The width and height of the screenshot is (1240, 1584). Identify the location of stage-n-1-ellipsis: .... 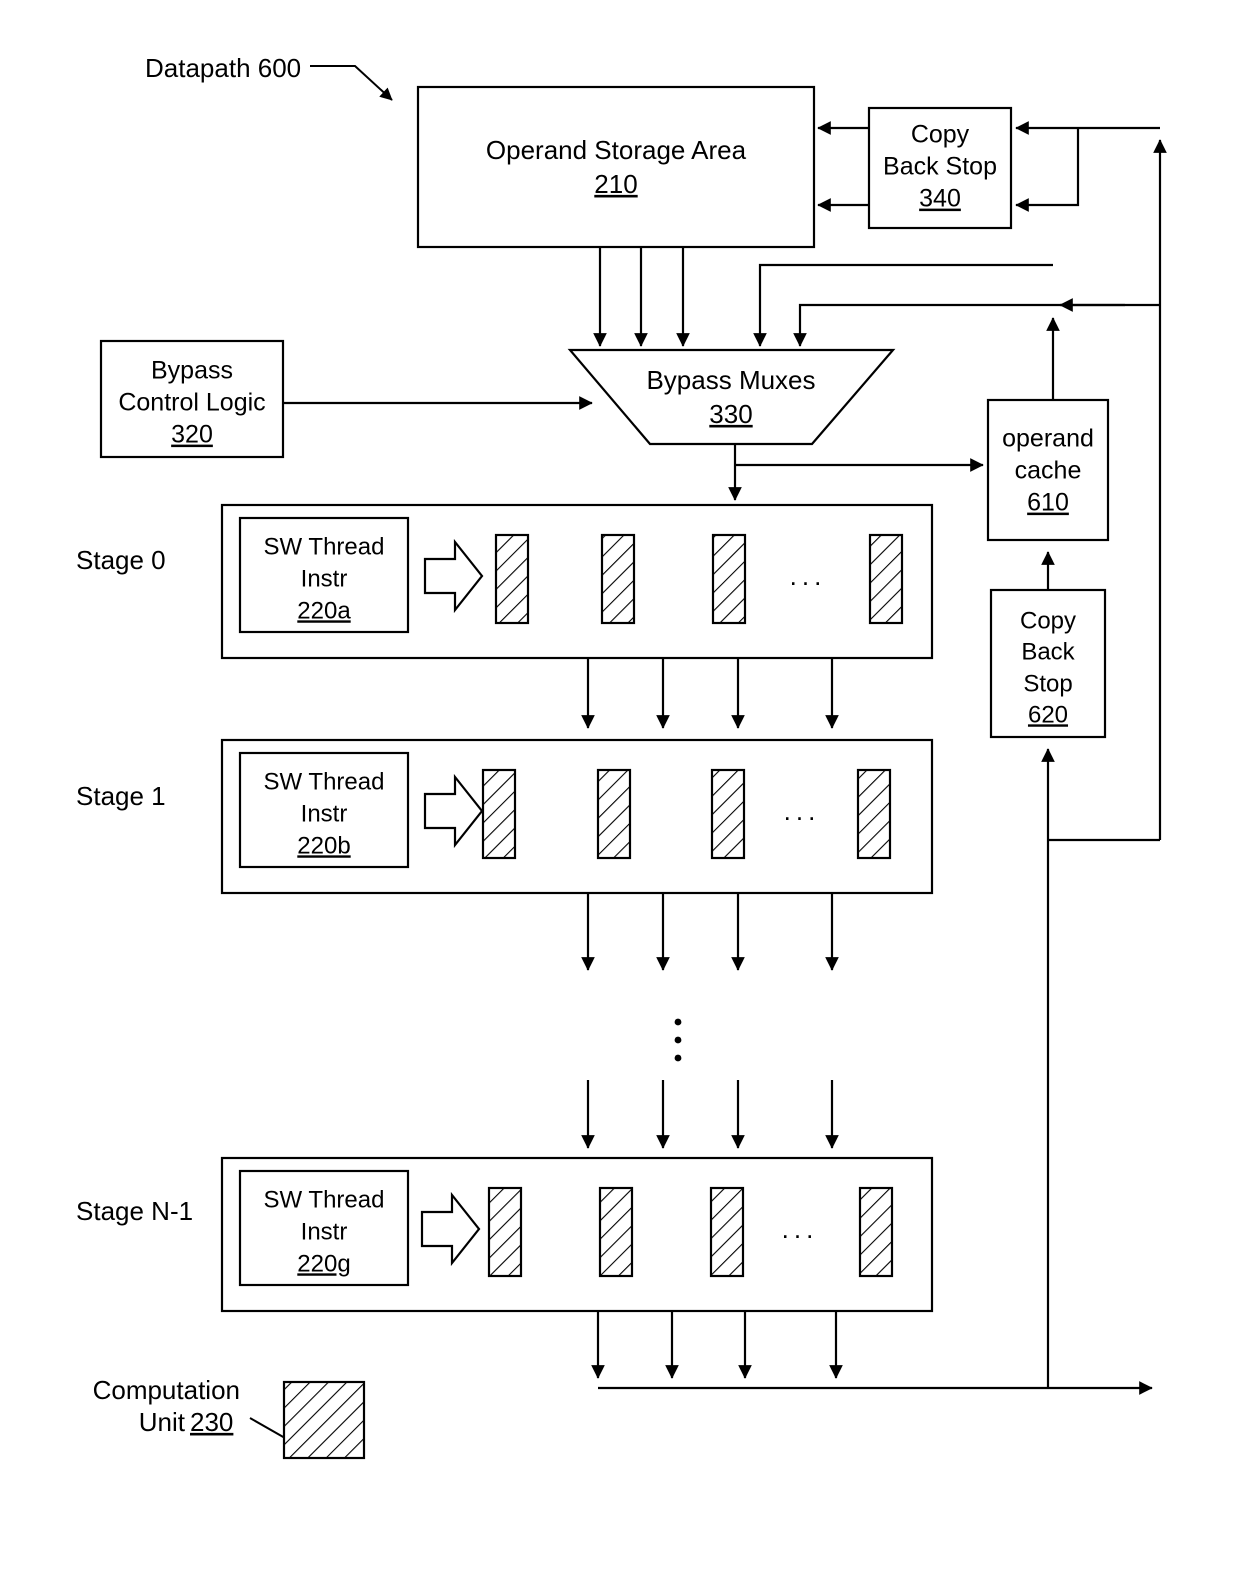
(800, 1229).